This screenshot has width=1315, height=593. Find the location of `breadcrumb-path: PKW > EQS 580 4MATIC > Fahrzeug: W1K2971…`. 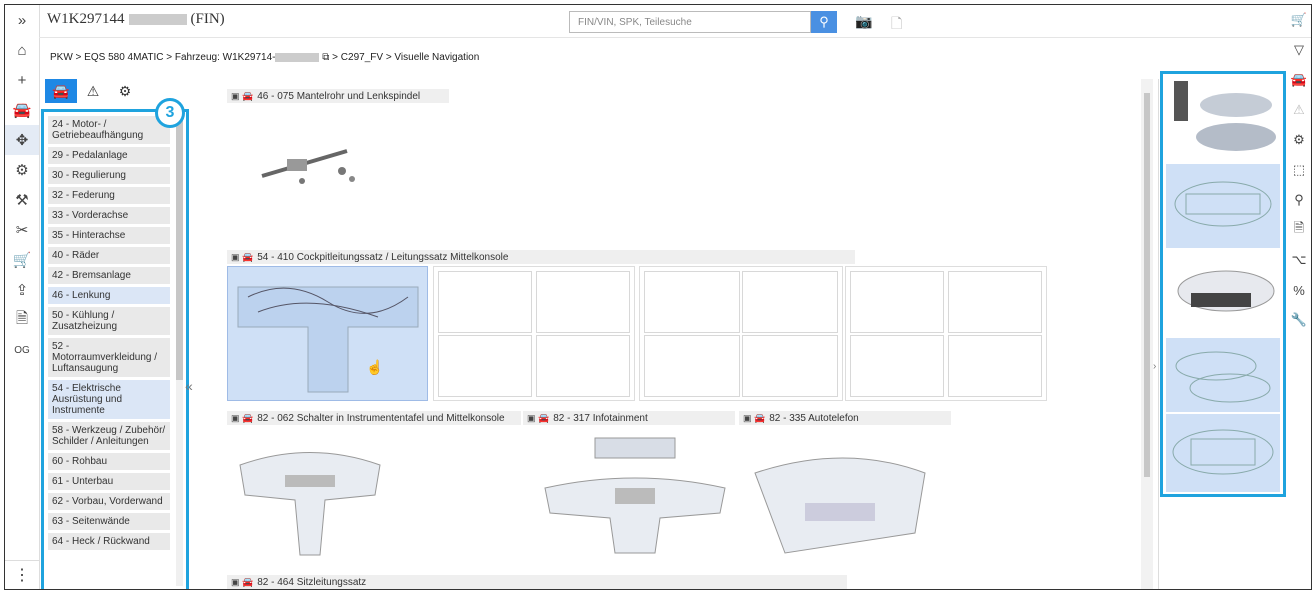

breadcrumb-path: PKW > EQS 580 4MATIC > Fahrzeug: W1K2971… is located at coordinates (162, 57).